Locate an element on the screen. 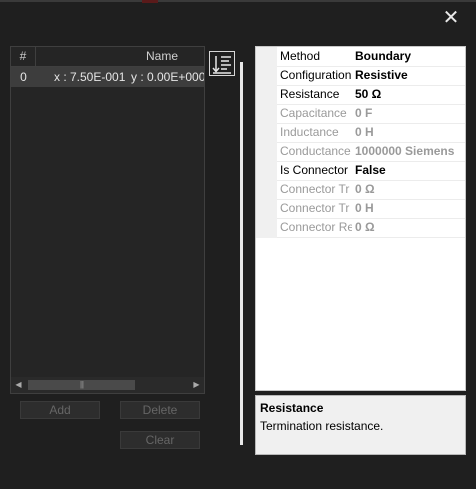 This screenshot has height=489, width=476. property-row: Connector Tr 0 Ω is located at coordinates (371, 190).